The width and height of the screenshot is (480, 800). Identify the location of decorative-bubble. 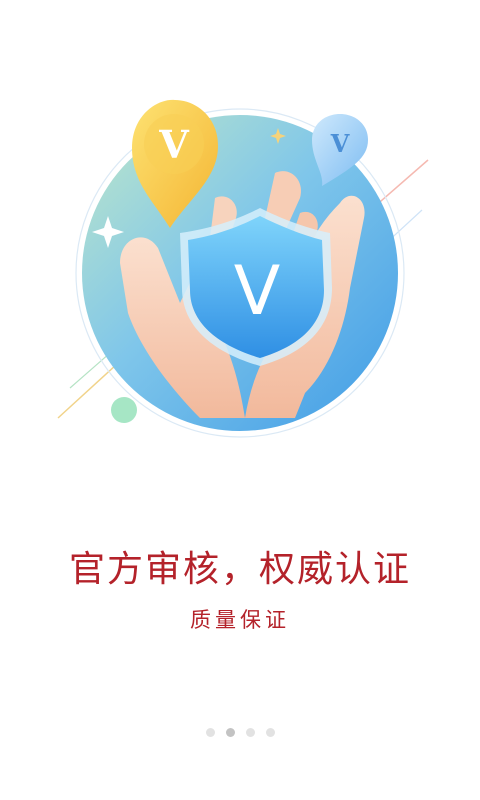
(124, 410).